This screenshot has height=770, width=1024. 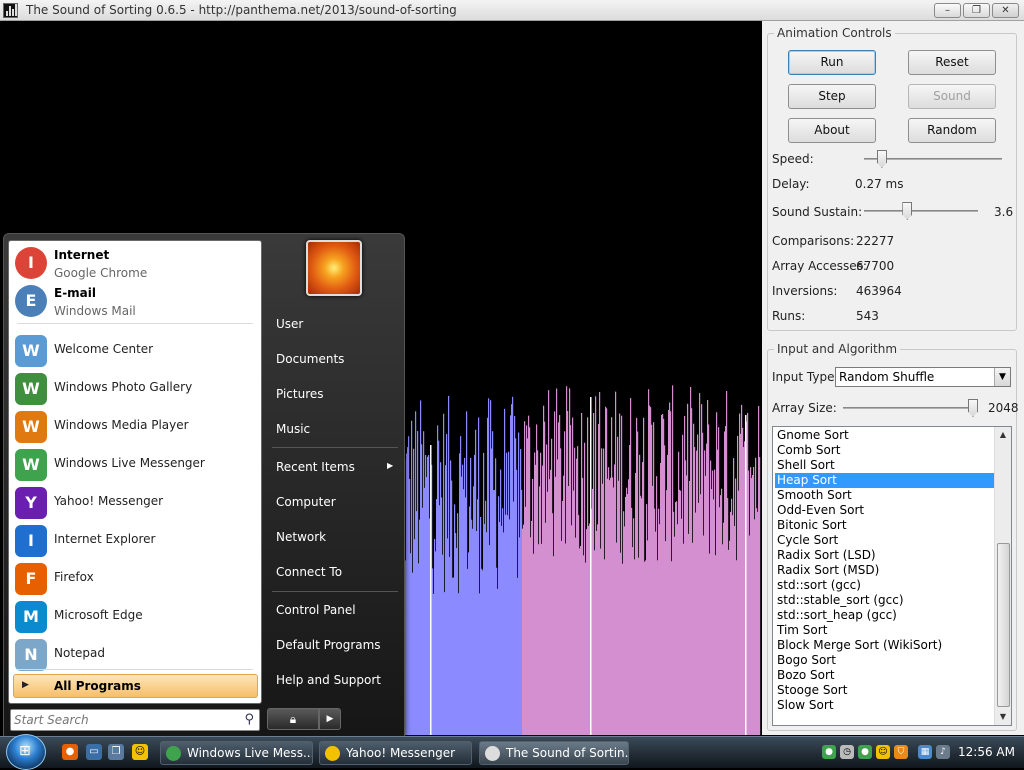 What do you see at coordinates (293, 719) in the screenshot?
I see `lock-button: 🔒︎` at bounding box center [293, 719].